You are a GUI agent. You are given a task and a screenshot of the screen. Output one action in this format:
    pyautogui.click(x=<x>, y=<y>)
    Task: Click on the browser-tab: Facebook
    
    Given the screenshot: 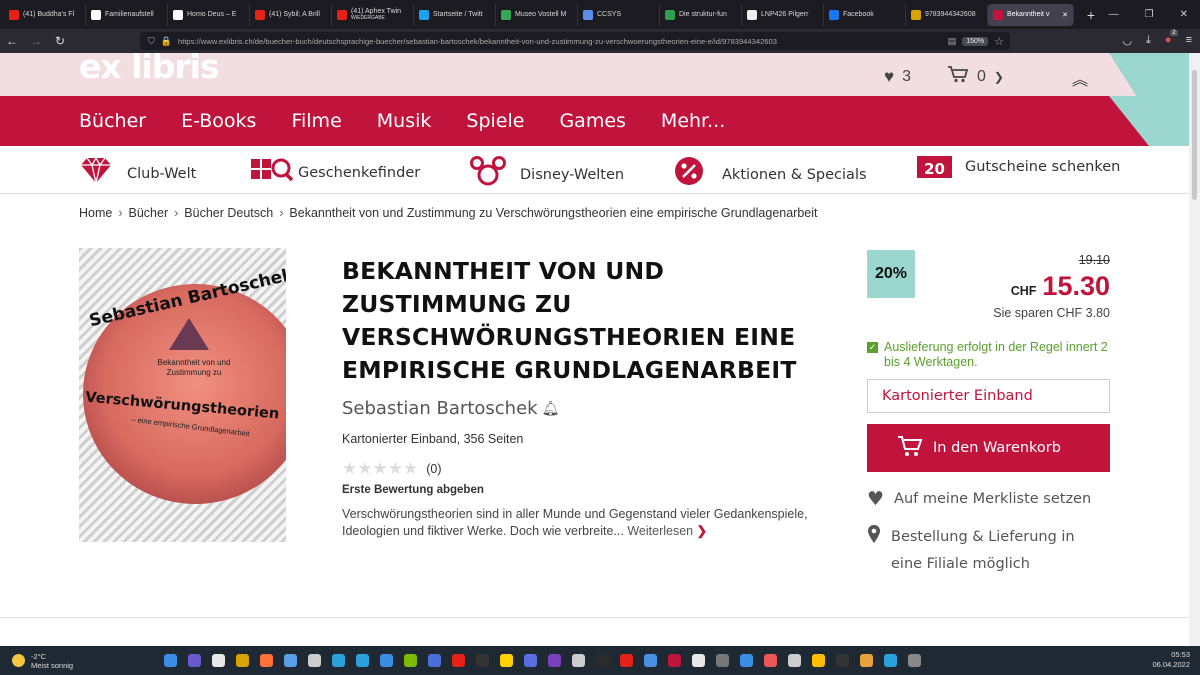 What is the action you would take?
    pyautogui.click(x=865, y=14)
    